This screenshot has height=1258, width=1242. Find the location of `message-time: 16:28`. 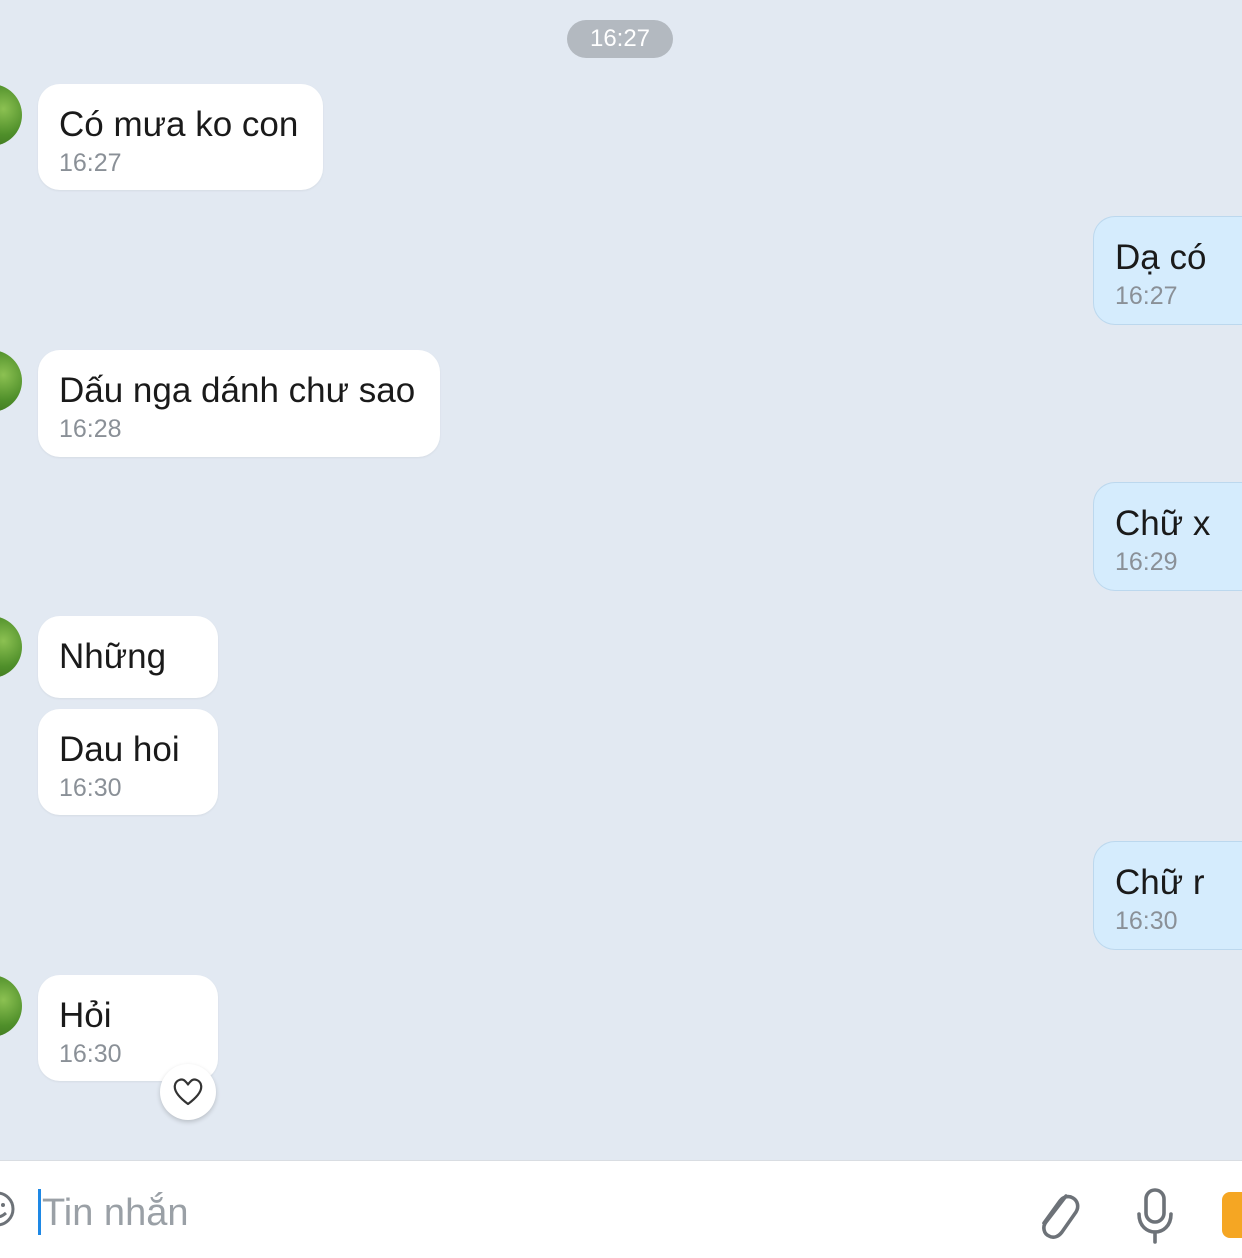

message-time: 16:28 is located at coordinates (90, 429).